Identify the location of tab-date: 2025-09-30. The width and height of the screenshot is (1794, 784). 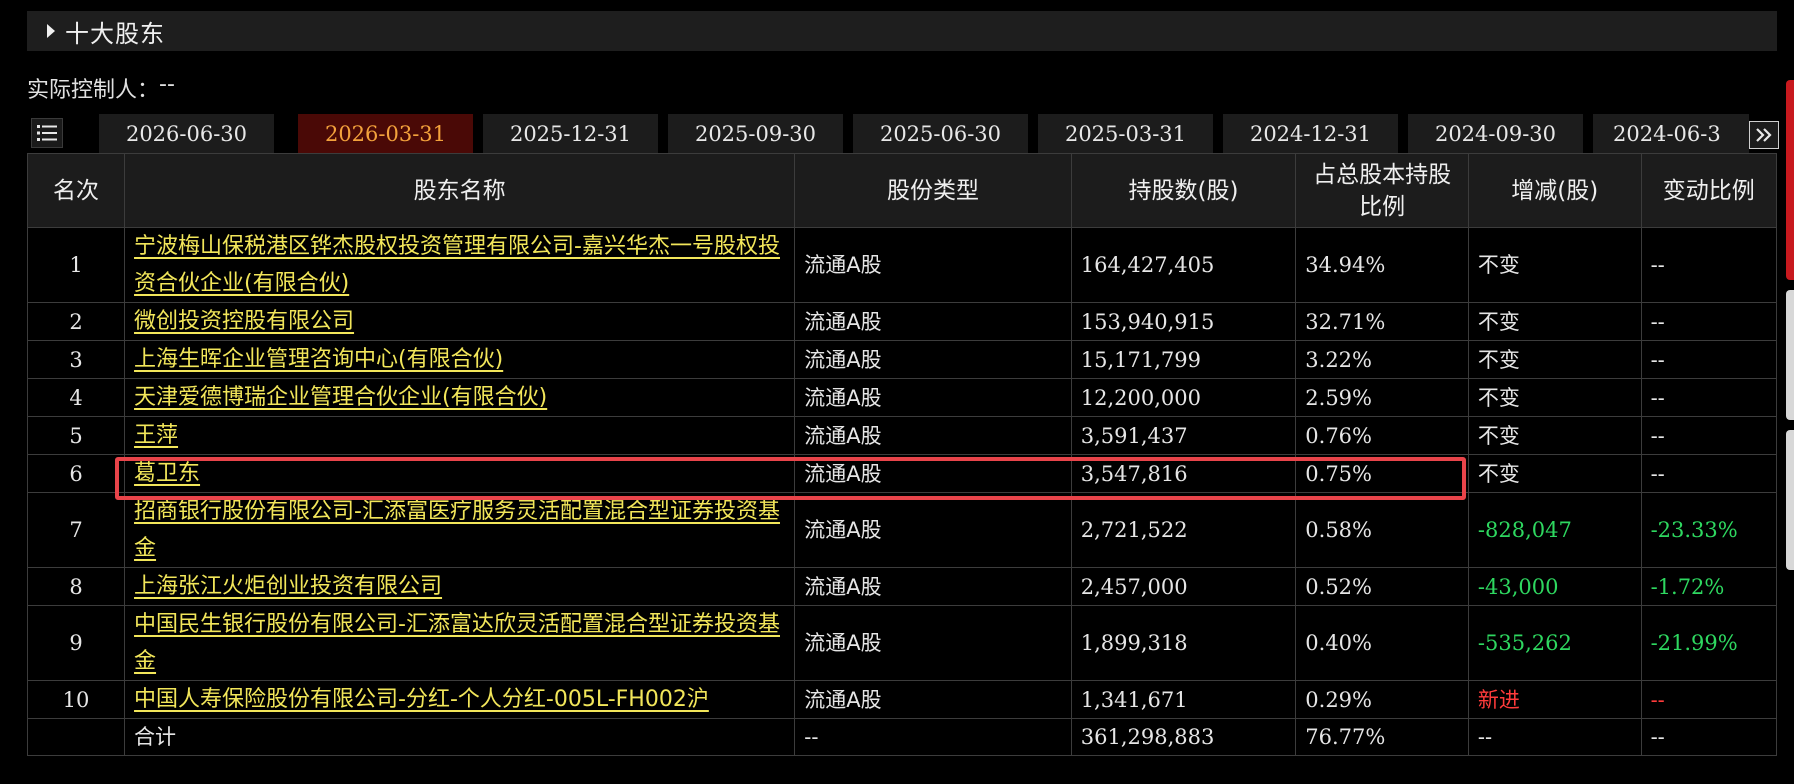
(755, 133).